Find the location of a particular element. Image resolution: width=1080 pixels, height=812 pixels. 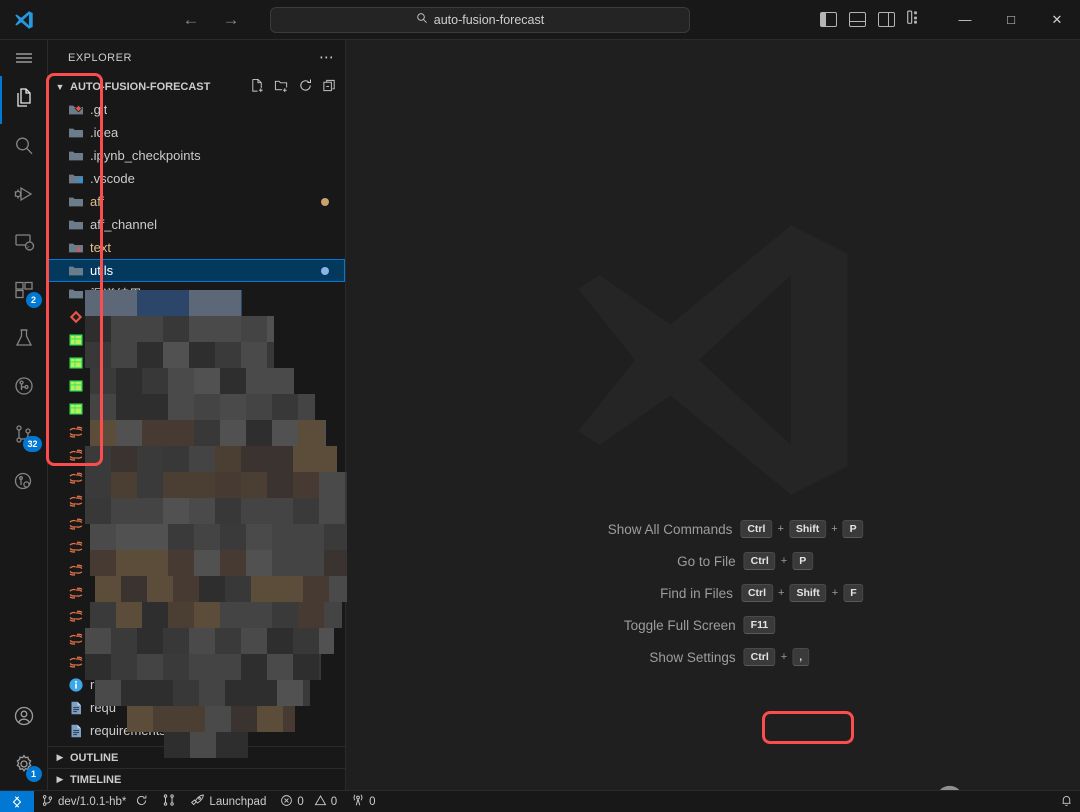

shortcut-keys: F11 is located at coordinates (803, 625).